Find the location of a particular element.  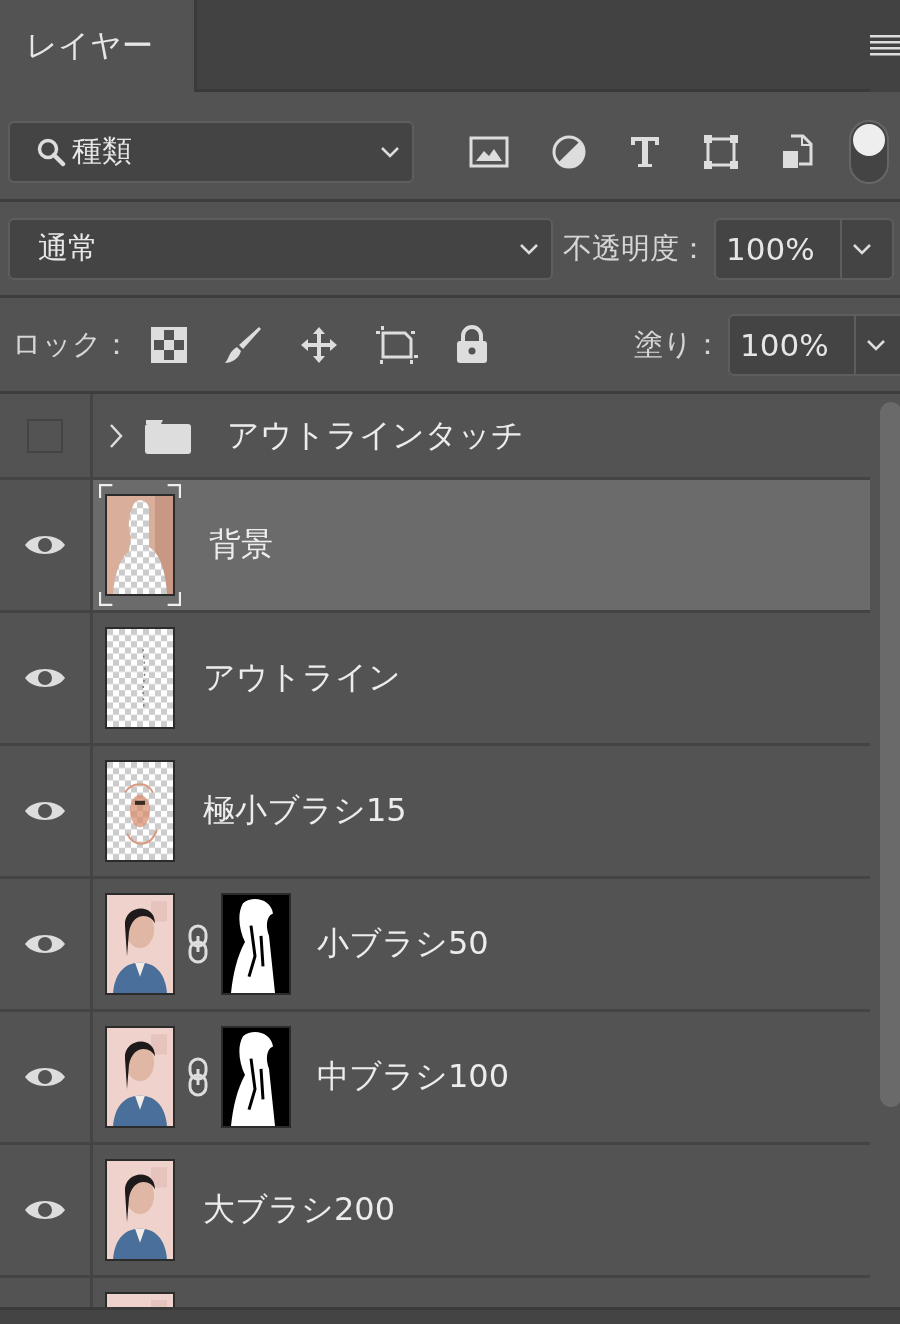

folder-icon is located at coordinates (168, 435).